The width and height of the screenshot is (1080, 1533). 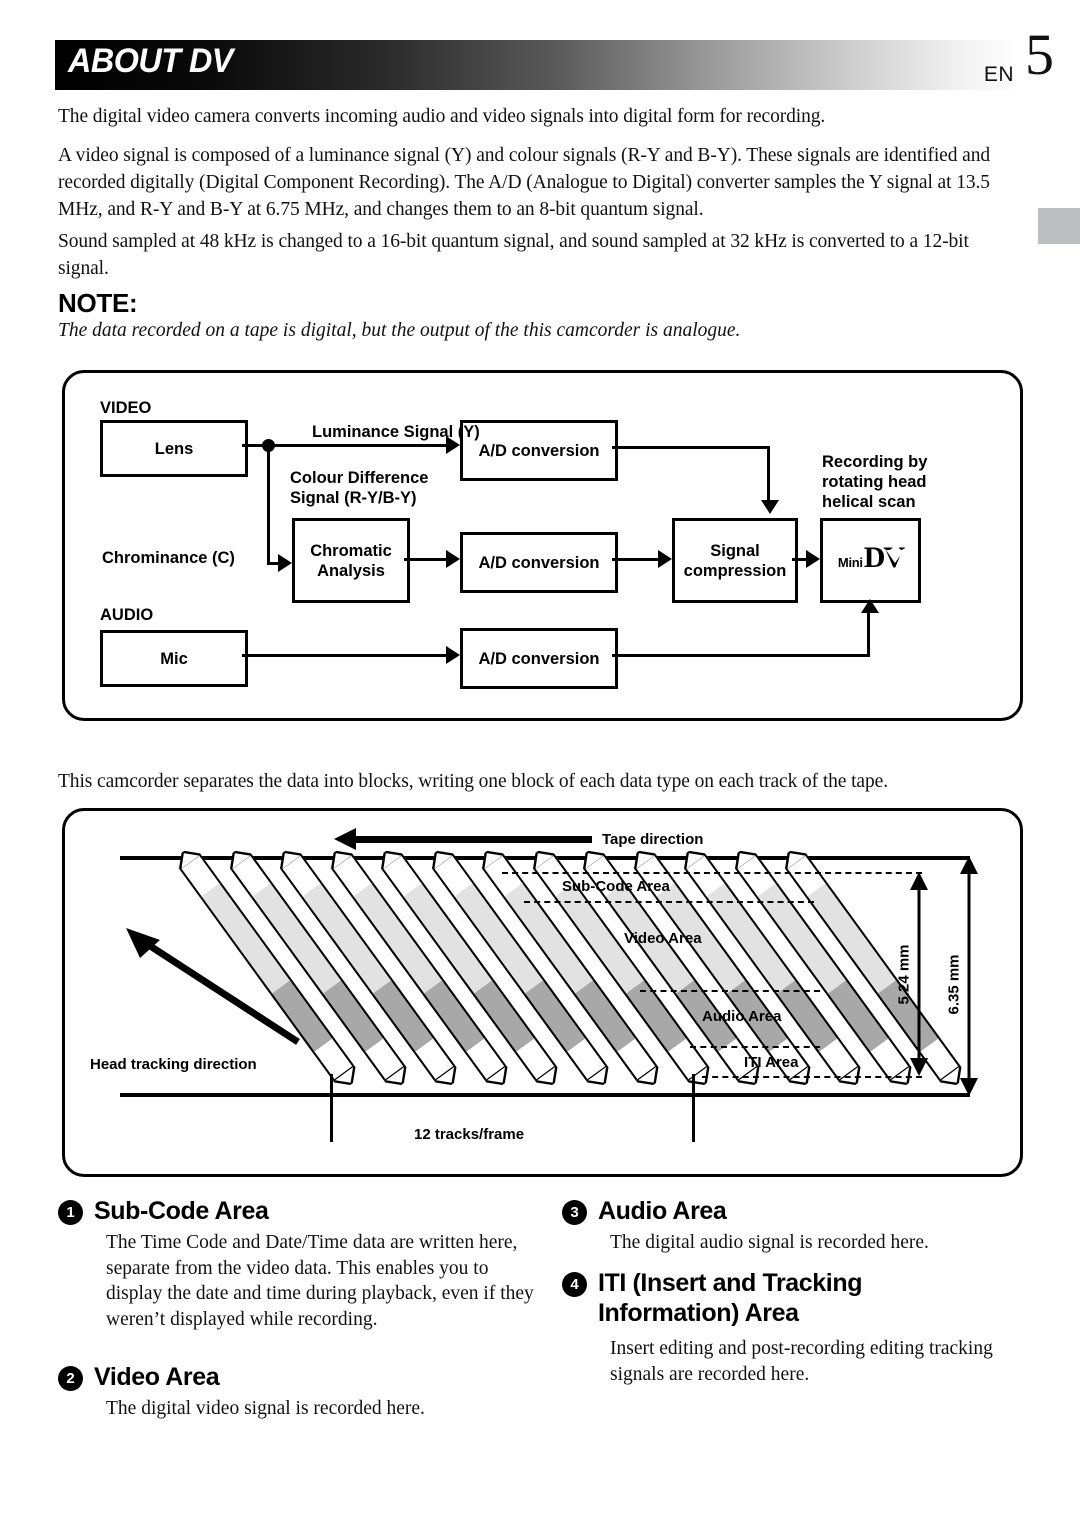 What do you see at coordinates (215, 985) in the screenshot?
I see `head-tracking-arrow` at bounding box center [215, 985].